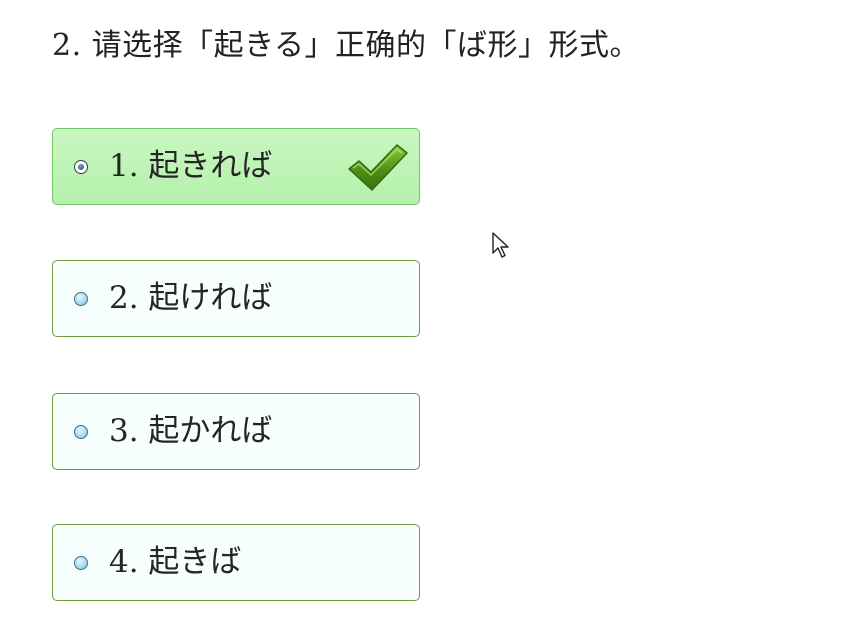 The height and width of the screenshot is (625, 845). I want to click on answer-option-label: 1. 起きれば, so click(191, 166).